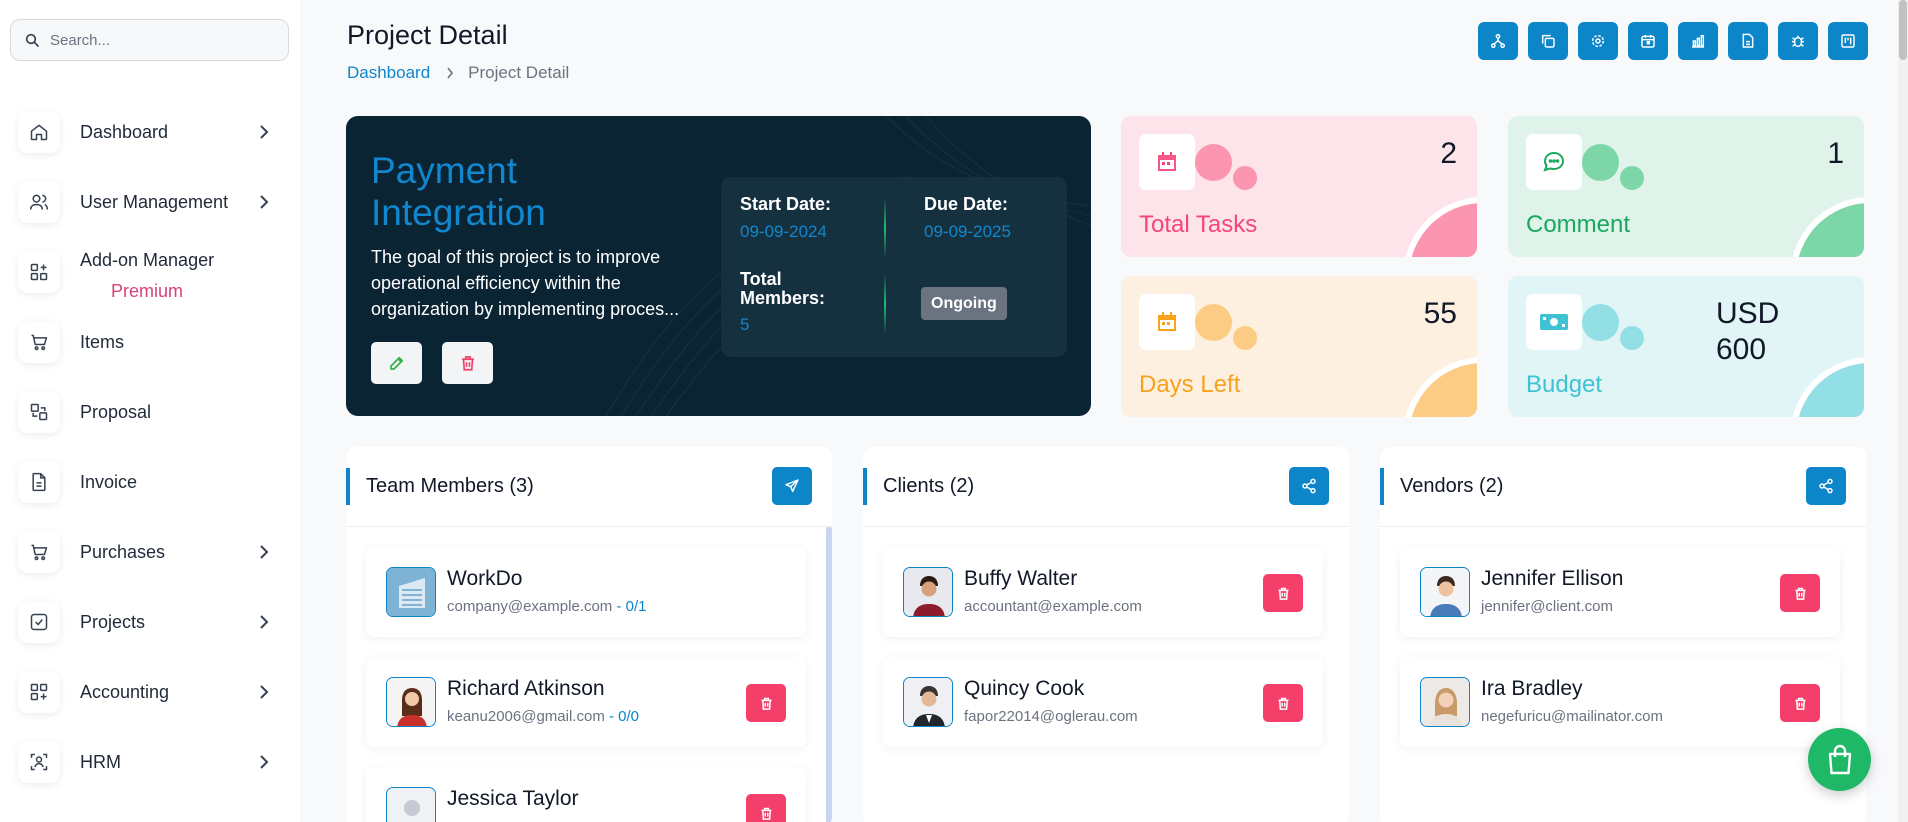 The width and height of the screenshot is (1908, 822). I want to click on invite-member-button, so click(792, 486).